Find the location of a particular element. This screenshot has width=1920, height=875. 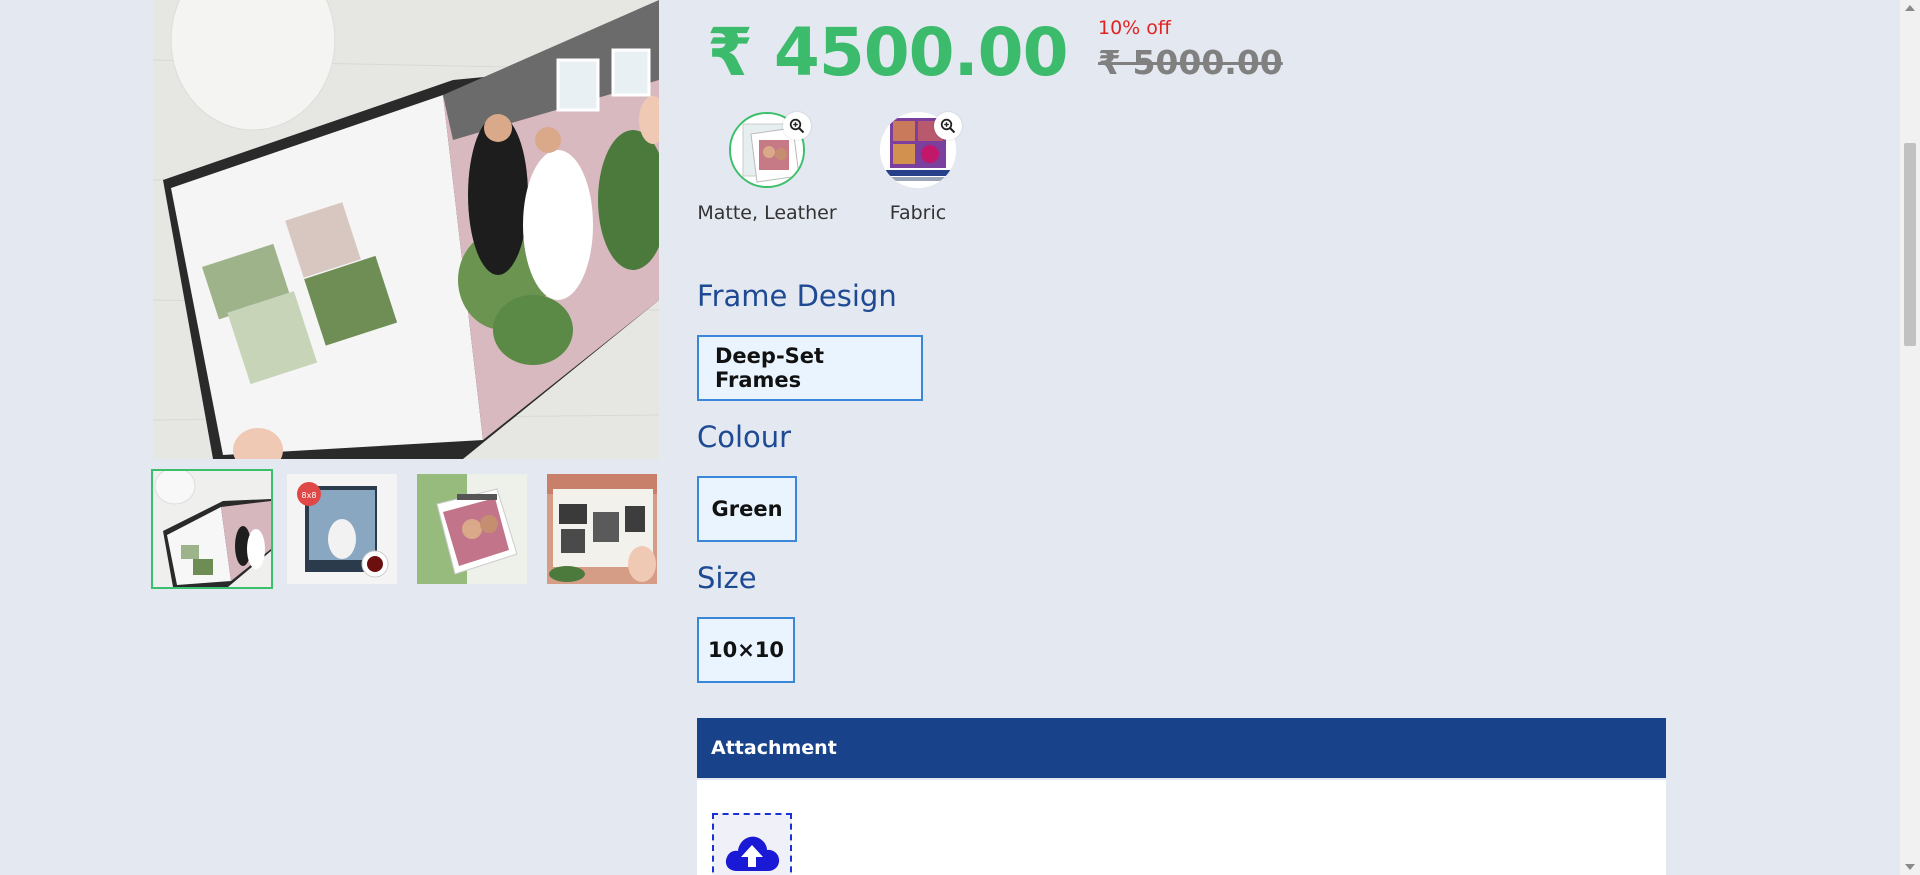

size-title: Size is located at coordinates (727, 578).